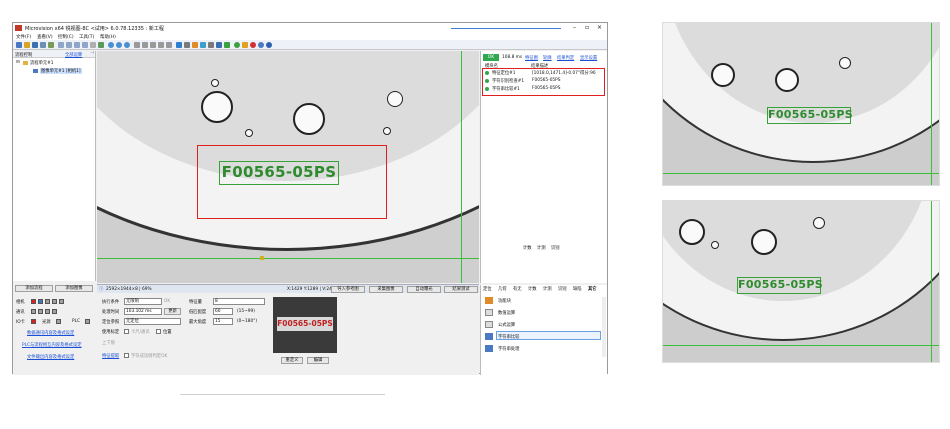 This screenshot has height=429, width=950. I want to click on crosshair-icon, so click(101, 45).